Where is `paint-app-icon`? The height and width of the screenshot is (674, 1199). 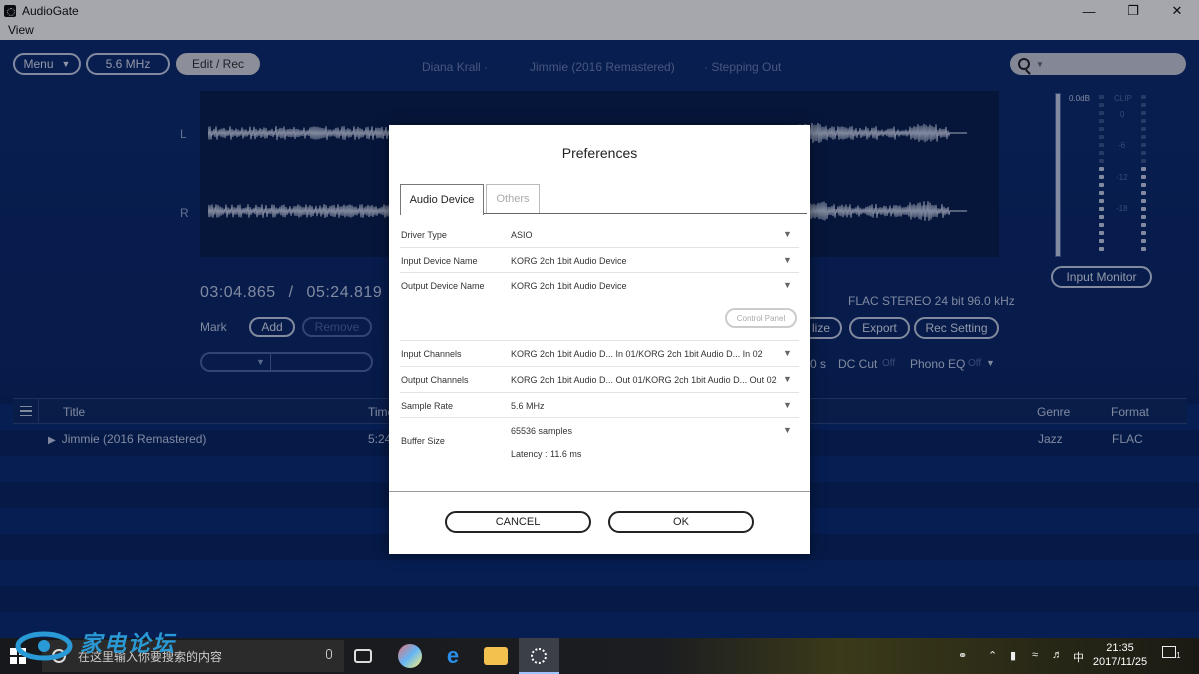
paint-app-icon is located at coordinates (410, 656).